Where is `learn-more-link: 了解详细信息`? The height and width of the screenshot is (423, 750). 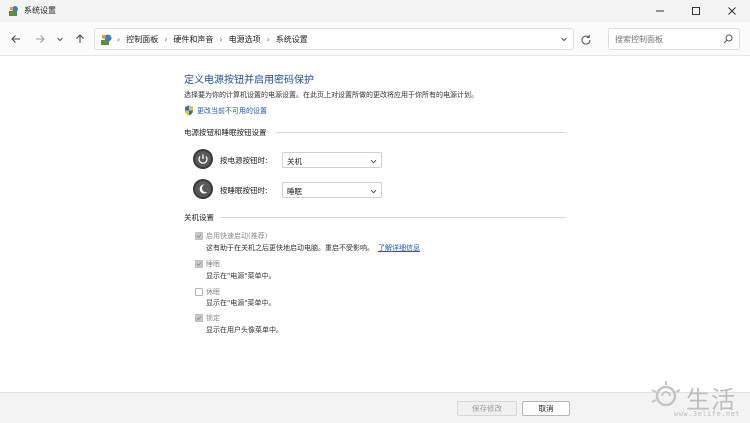 learn-more-link: 了解详细信息 is located at coordinates (399, 248).